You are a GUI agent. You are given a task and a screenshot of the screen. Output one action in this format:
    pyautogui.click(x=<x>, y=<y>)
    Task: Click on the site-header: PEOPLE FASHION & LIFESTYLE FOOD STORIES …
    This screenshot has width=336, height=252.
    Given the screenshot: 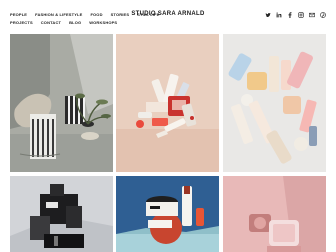 What is the action you would take?
    pyautogui.click(x=168, y=17)
    